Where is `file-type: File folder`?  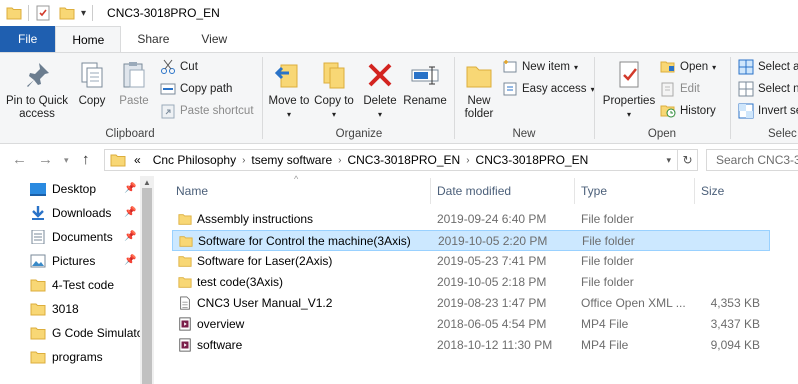 file-type: File folder is located at coordinates (607, 261).